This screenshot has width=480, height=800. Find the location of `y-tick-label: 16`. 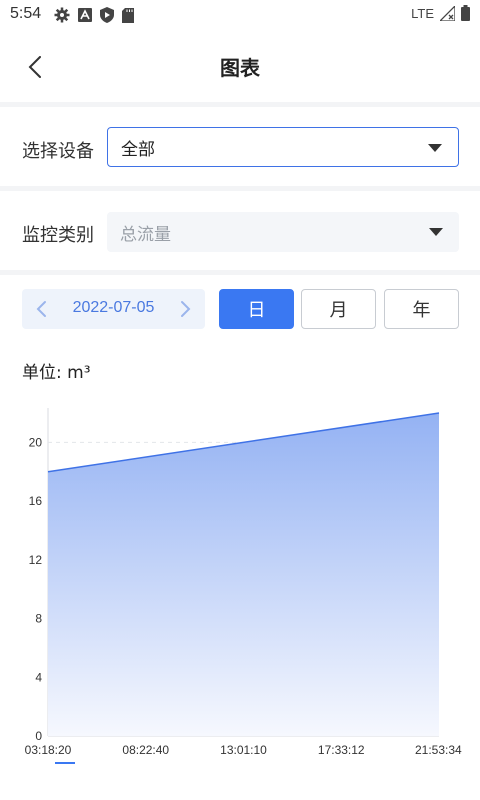

y-tick-label: 16 is located at coordinates (36, 501).